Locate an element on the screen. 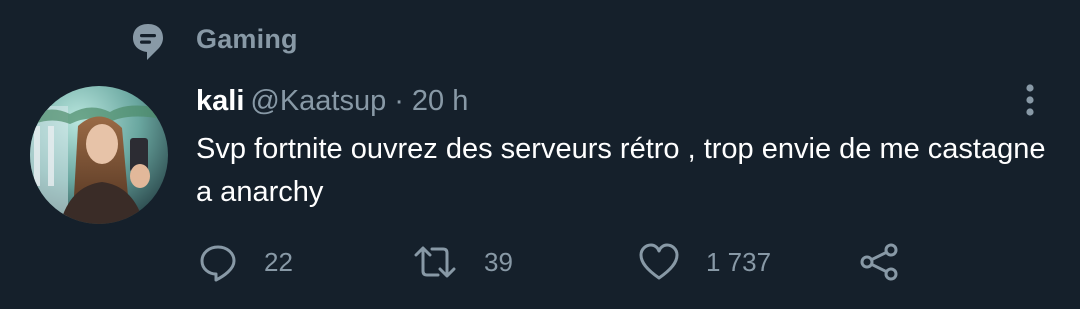 This screenshot has height=309, width=1080. retweet-icon is located at coordinates (435, 262).